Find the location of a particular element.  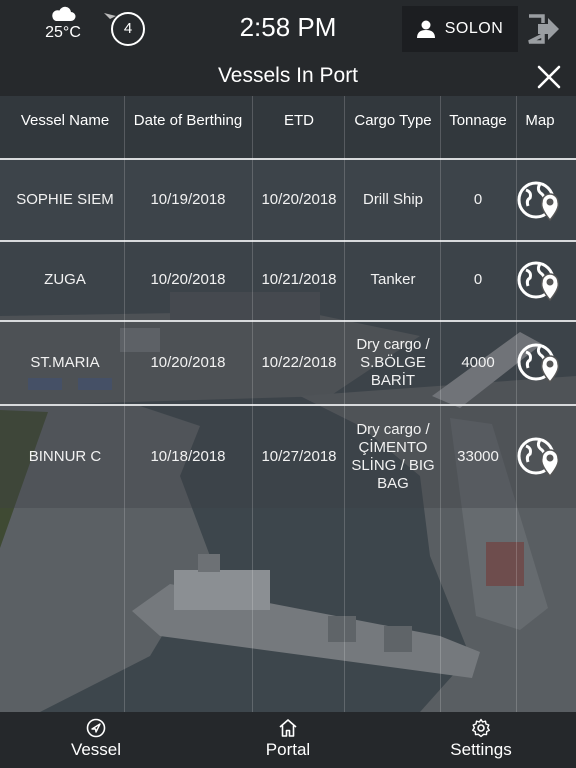

col-map: Map is located at coordinates (540, 120).